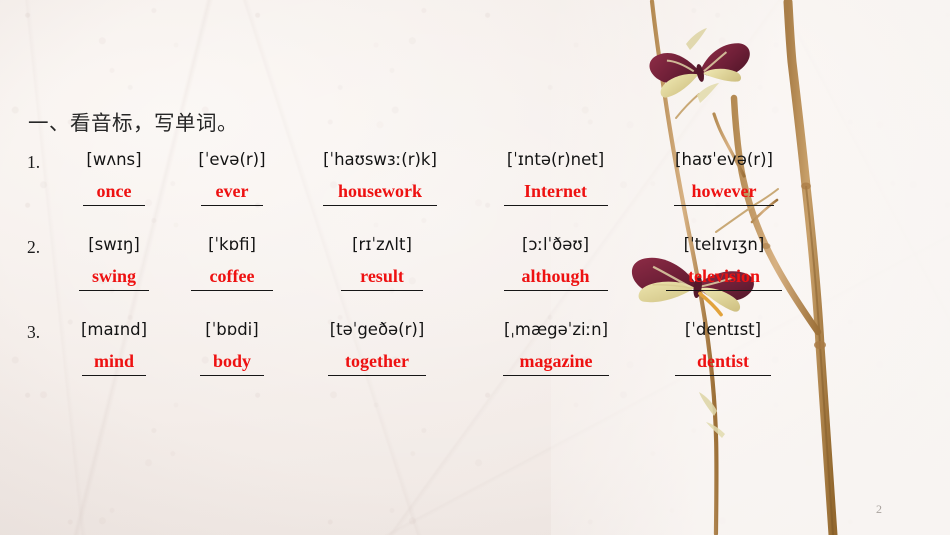 The height and width of the screenshot is (535, 950). I want to click on phonetic-transcription: [ˈhaʊswɜː(r)k], so click(380, 159).